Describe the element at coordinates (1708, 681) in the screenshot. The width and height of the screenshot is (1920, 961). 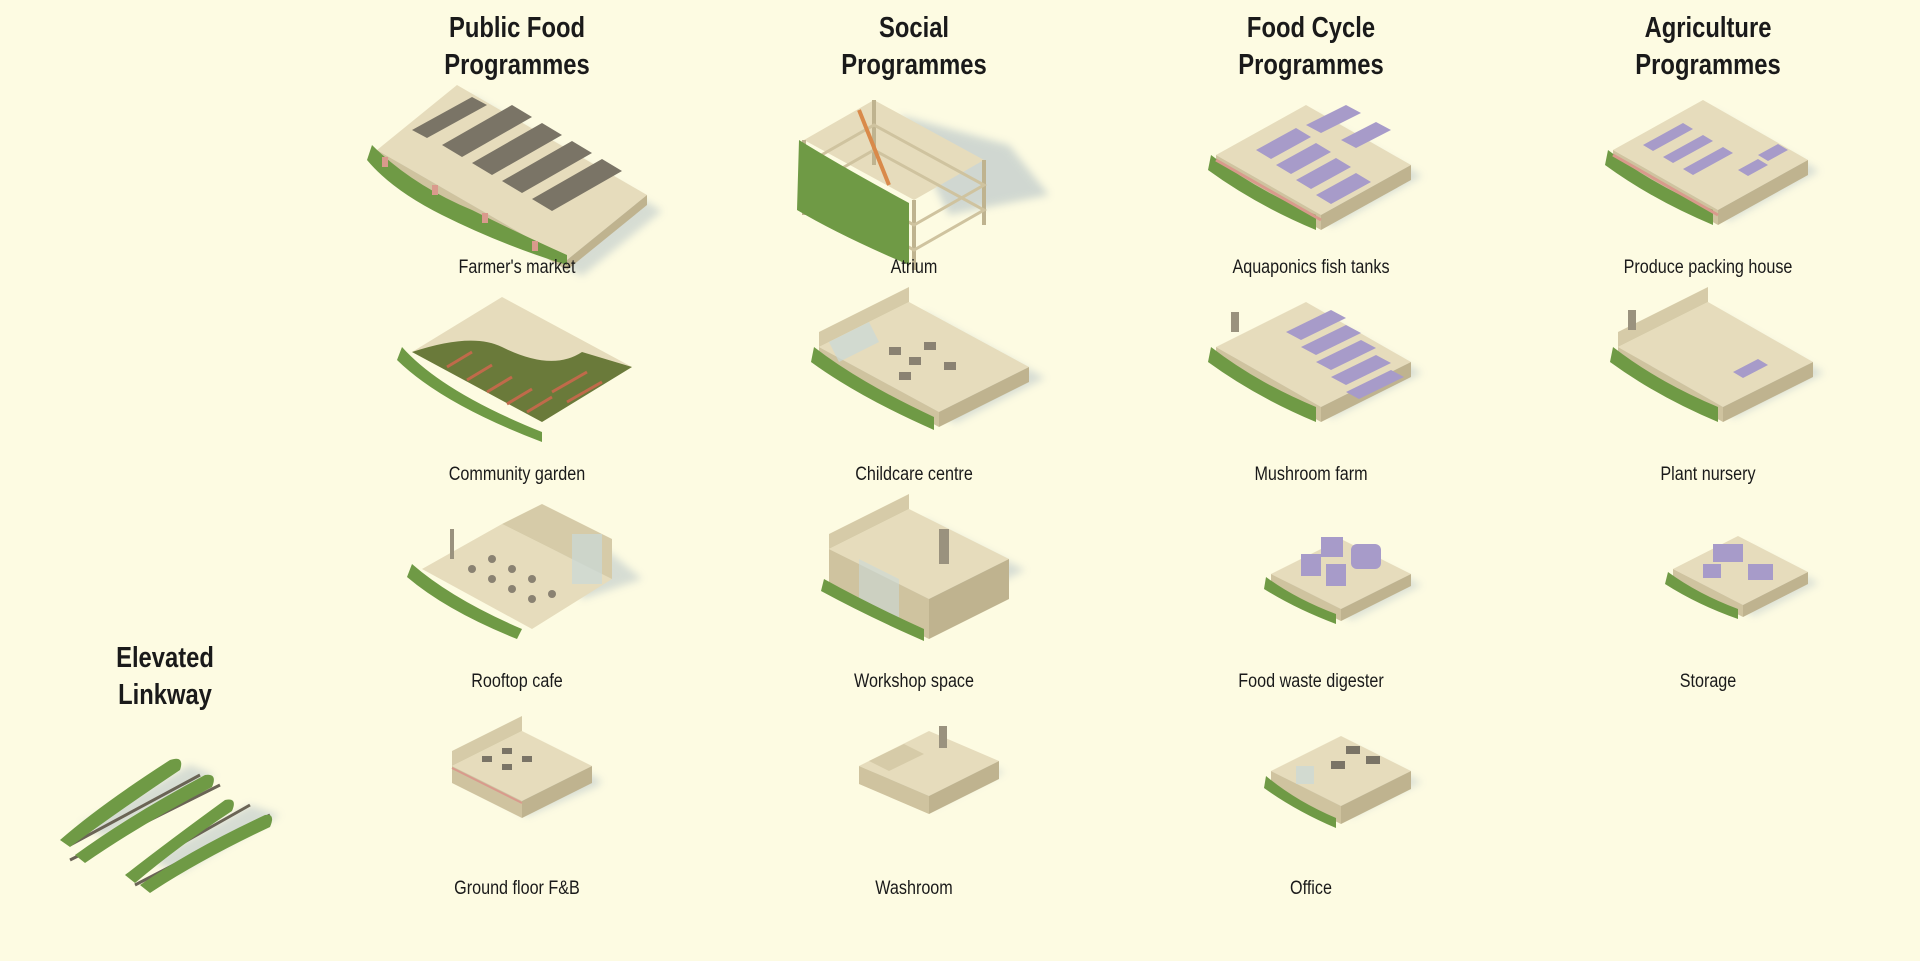
I see `caption: Storage` at that location.